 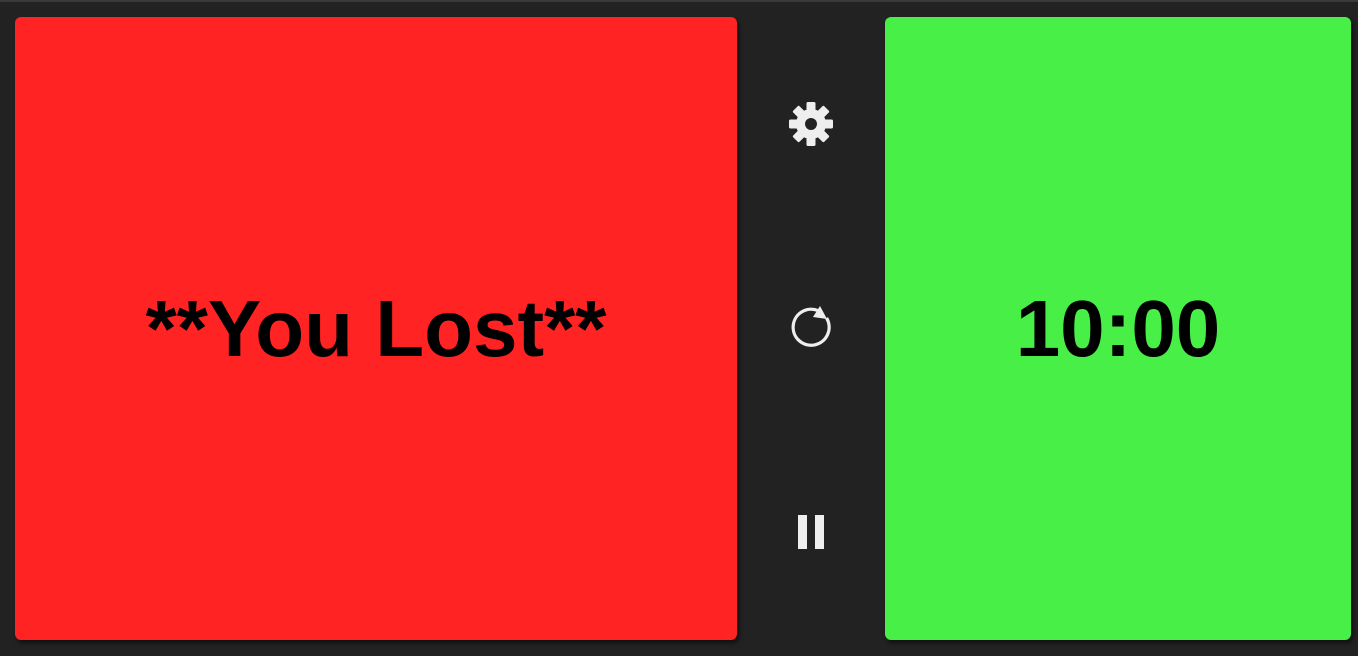 I want to click on refresh-icon, so click(x=811, y=326).